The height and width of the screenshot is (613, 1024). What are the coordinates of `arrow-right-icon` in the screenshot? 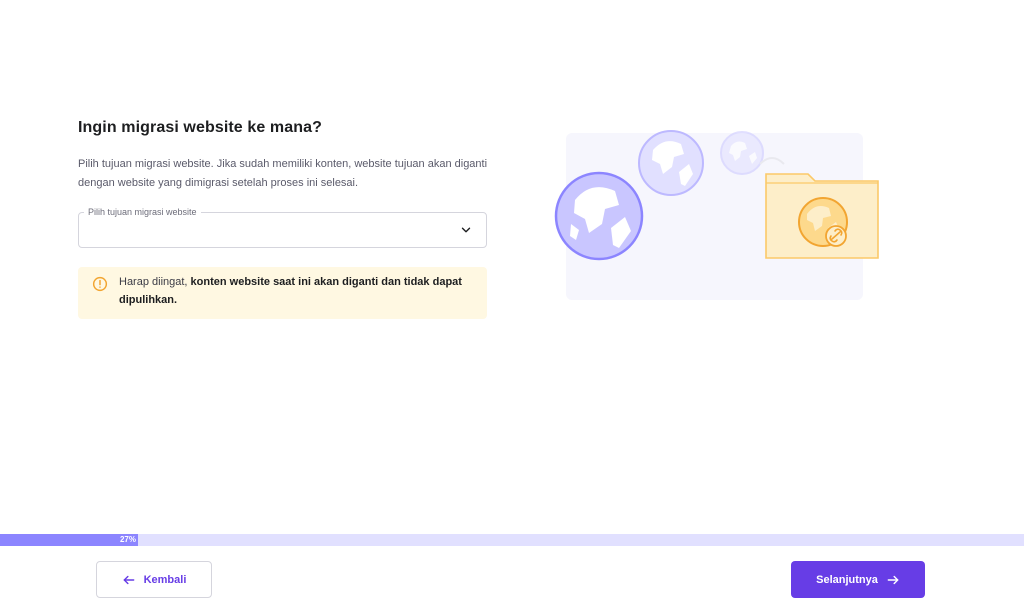 It's located at (893, 579).